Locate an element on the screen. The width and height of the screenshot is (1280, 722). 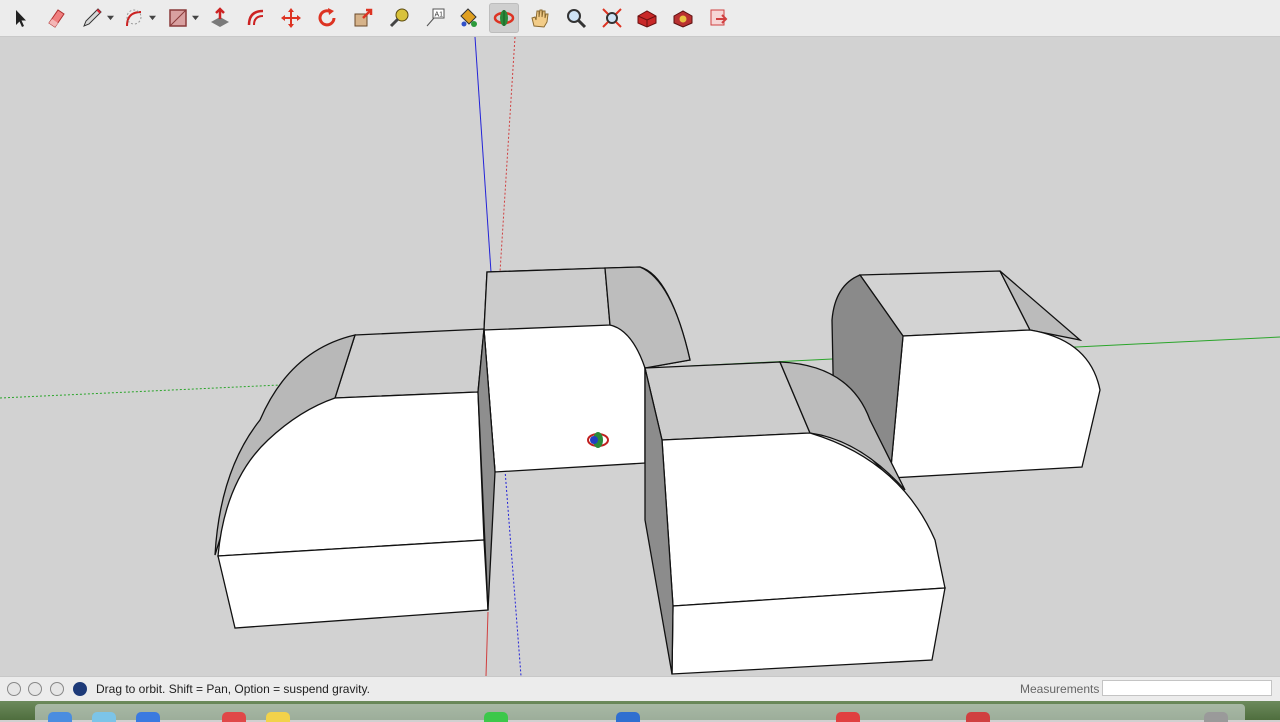
zoom-tool-button is located at coordinates (576, 18).